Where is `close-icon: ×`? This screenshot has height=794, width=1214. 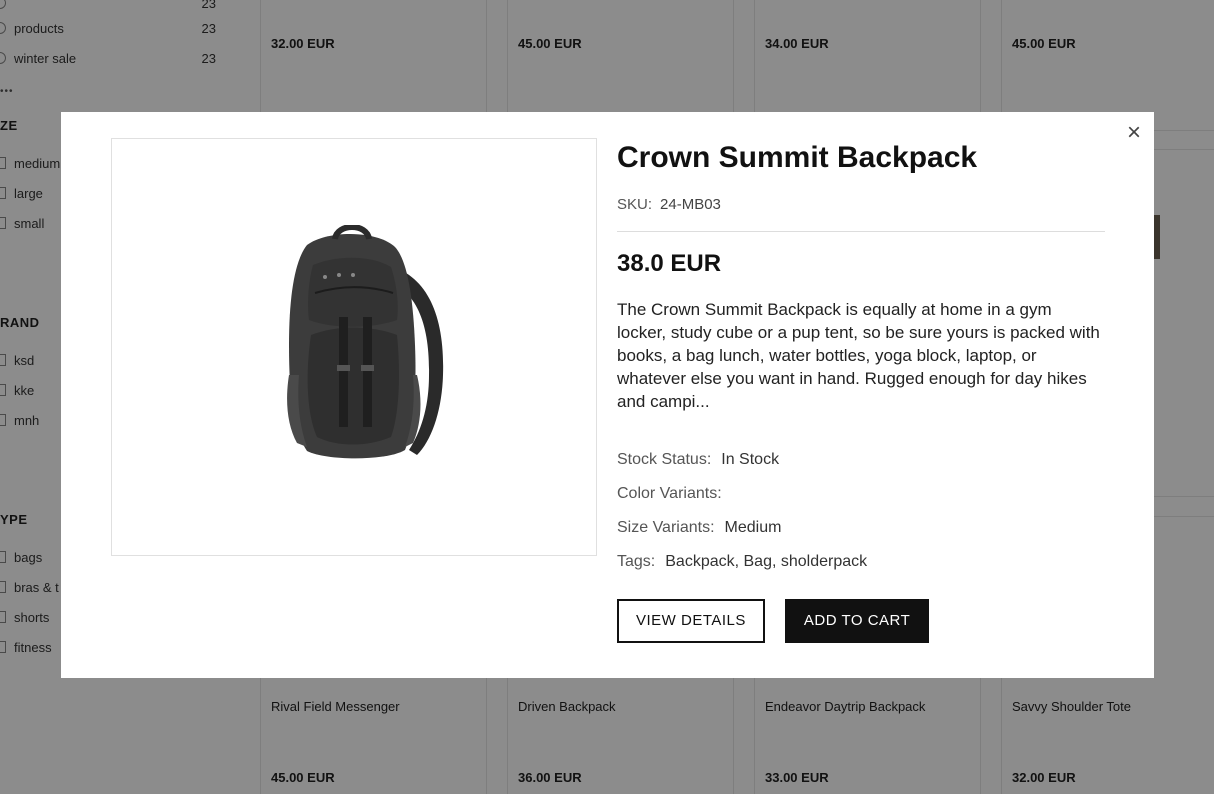
close-icon: × is located at coordinates (1134, 133).